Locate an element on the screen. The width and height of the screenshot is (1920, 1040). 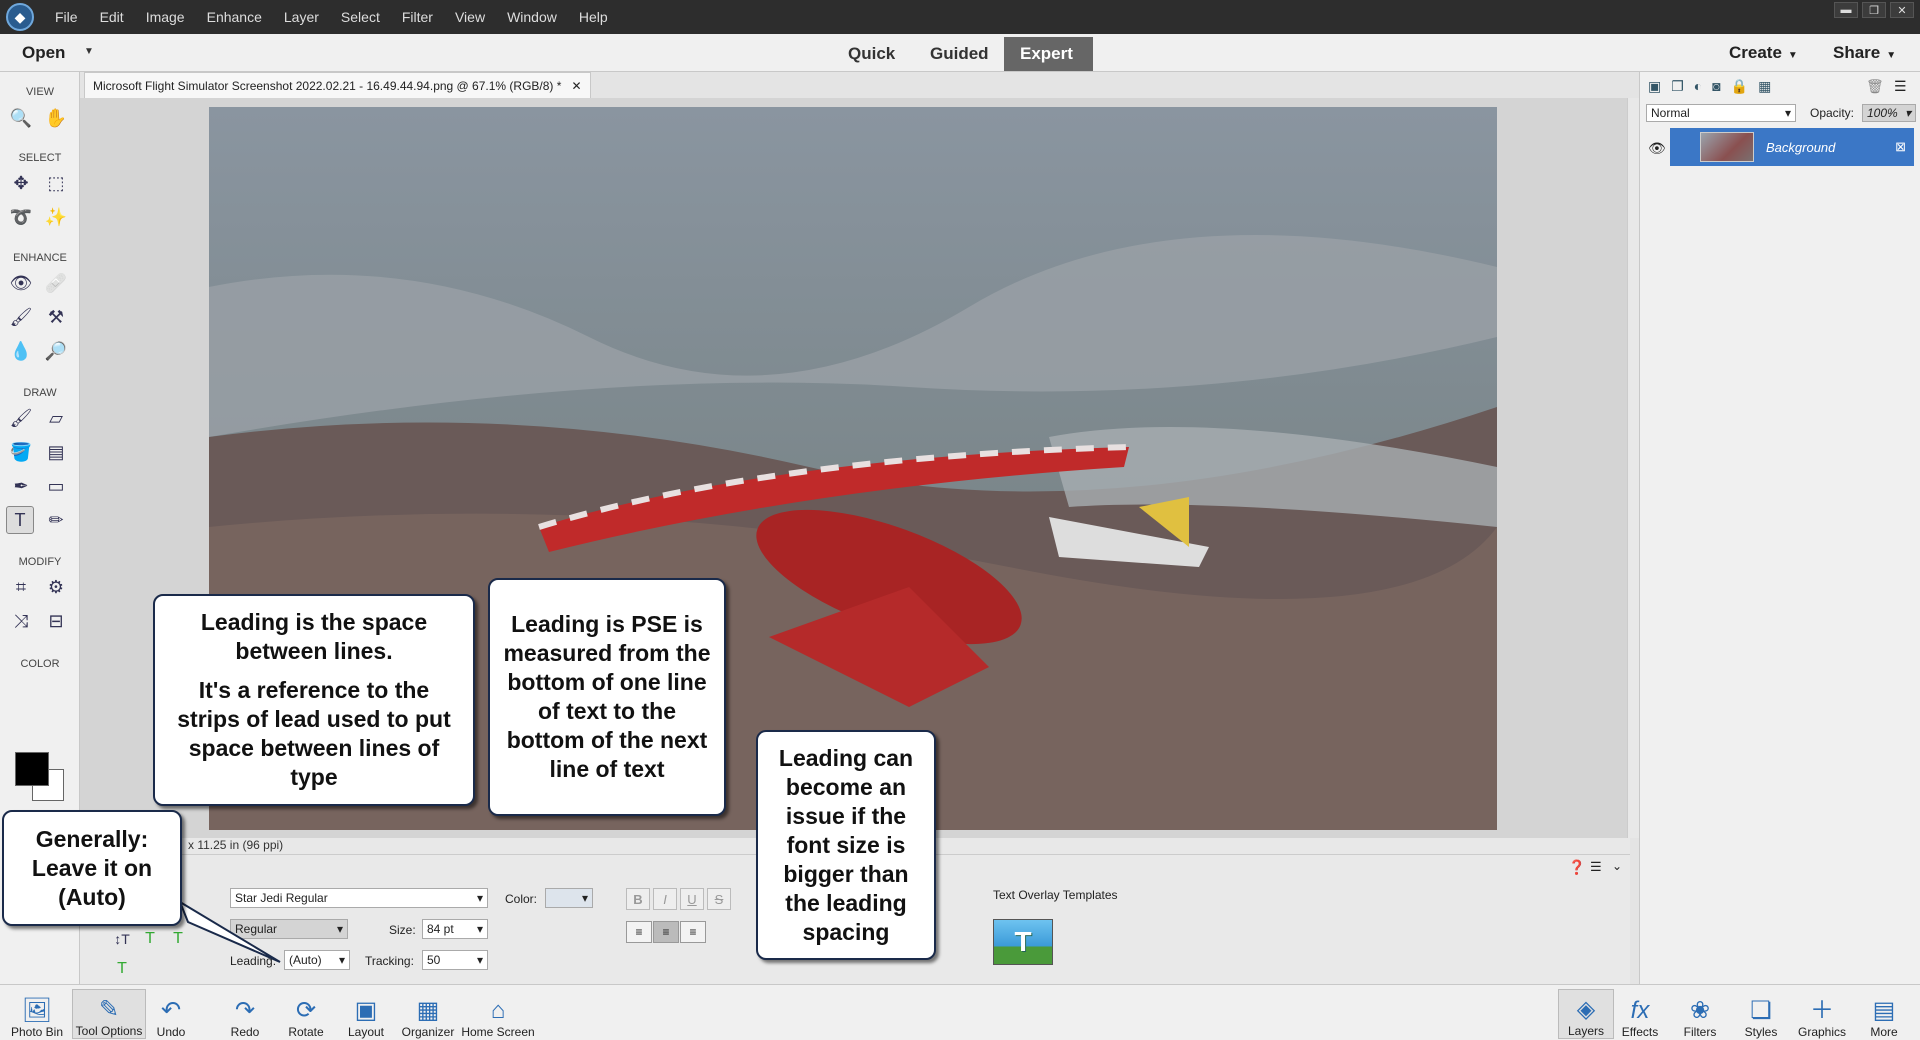
hand-tool-icon: ✋ is located at coordinates (56, 118).